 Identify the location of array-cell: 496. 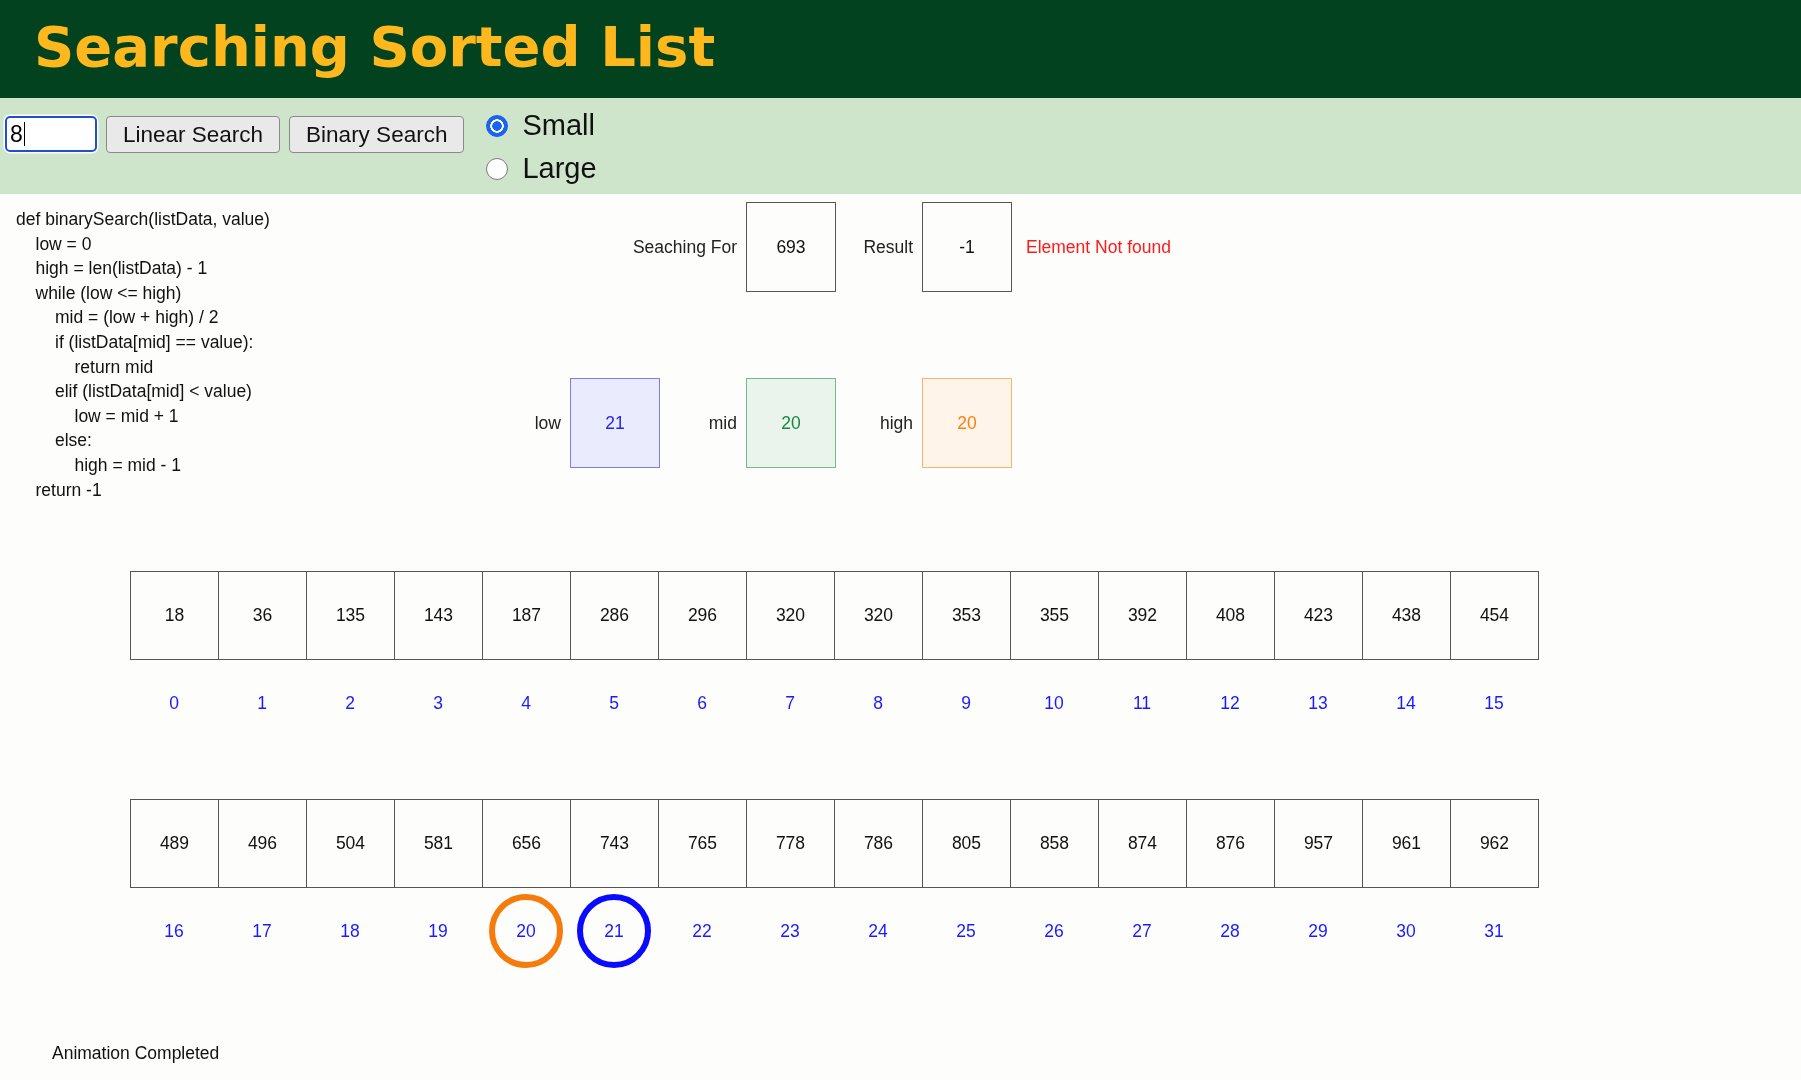
(262, 843).